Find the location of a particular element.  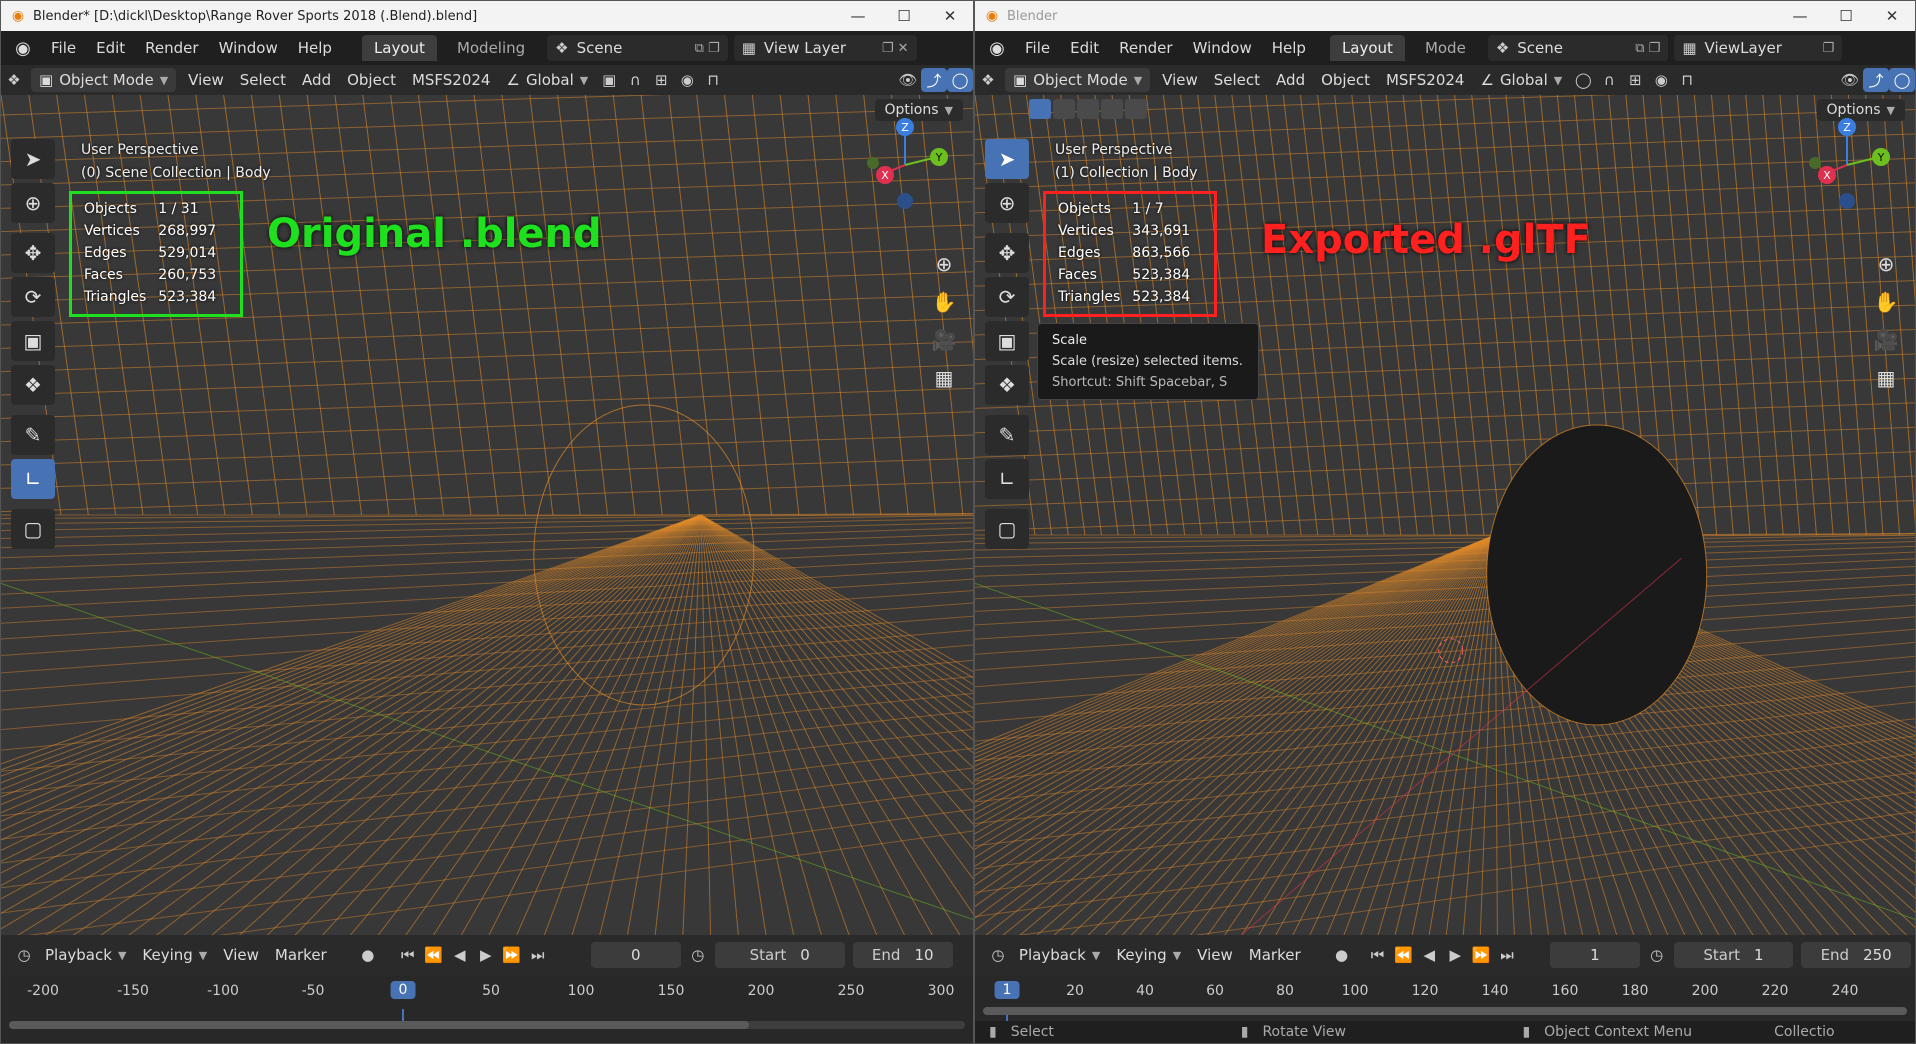

record-icon: ● is located at coordinates (368, 955).